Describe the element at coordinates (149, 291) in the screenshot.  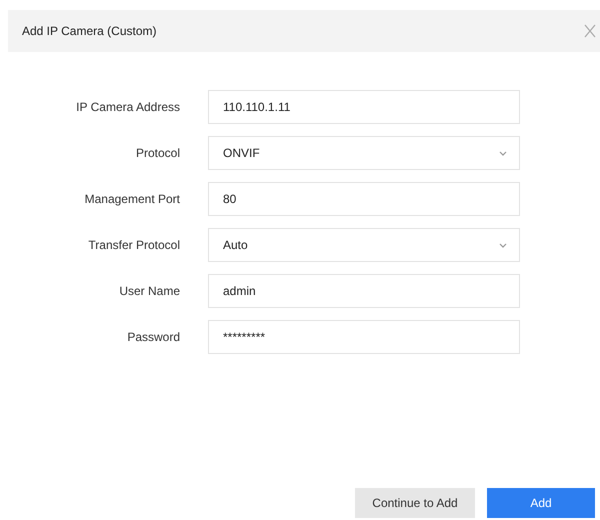
I see `field-label: User Name` at that location.